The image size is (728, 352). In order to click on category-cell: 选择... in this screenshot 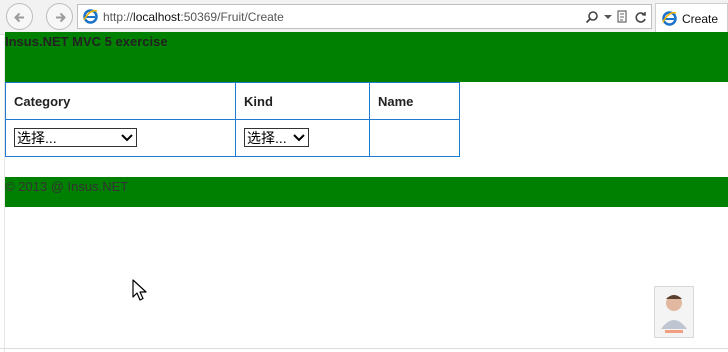, I will do `click(120, 138)`.